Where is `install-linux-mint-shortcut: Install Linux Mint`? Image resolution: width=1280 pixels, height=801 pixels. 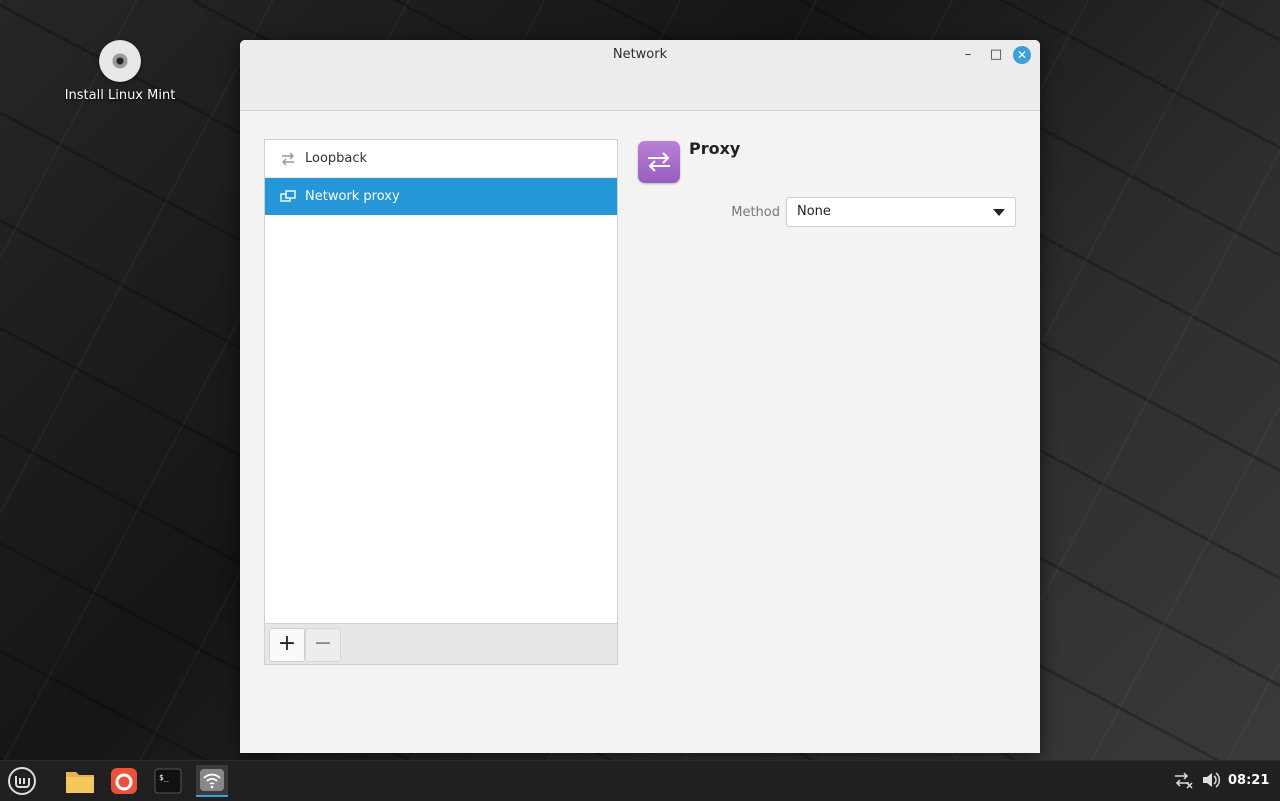
install-linux-mint-shortcut: Install Linux Mint is located at coordinates (120, 71).